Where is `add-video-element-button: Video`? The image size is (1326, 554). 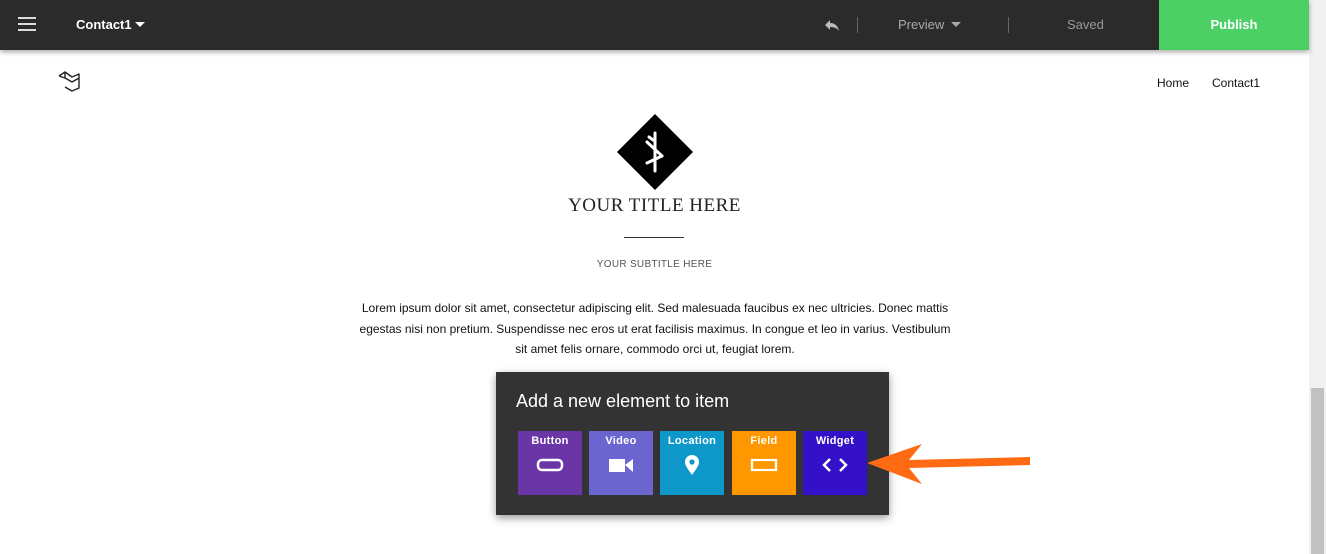
add-video-element-button: Video is located at coordinates (621, 463).